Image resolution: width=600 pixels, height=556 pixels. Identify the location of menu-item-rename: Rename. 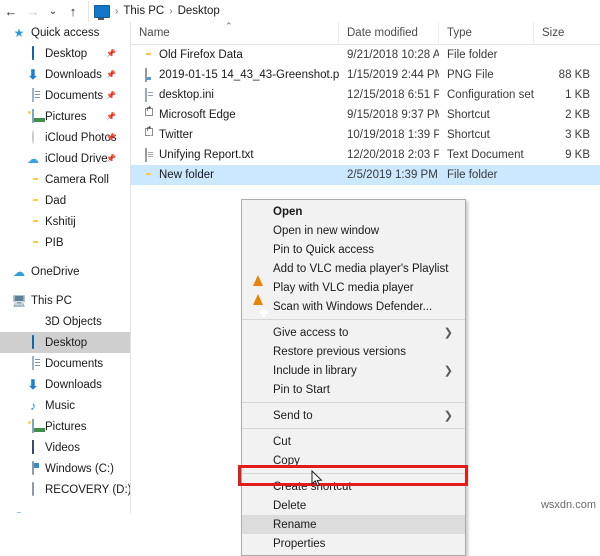
(353, 524).